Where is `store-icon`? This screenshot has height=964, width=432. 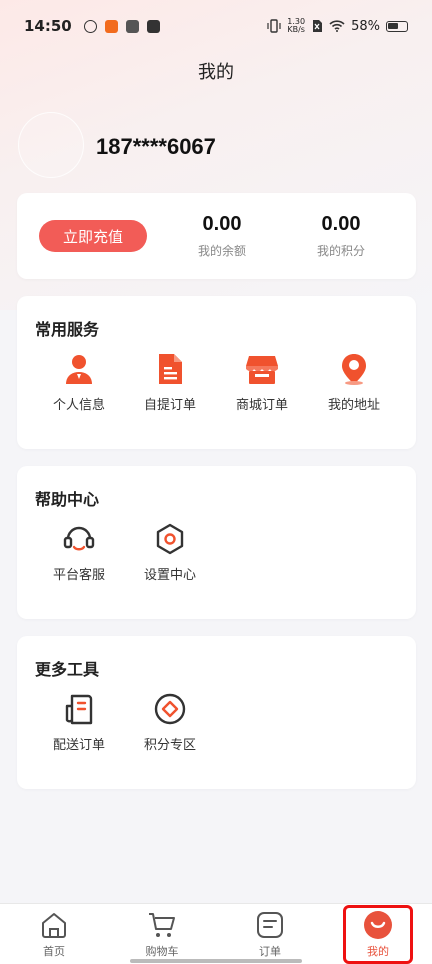
store-icon is located at coordinates (262, 370).